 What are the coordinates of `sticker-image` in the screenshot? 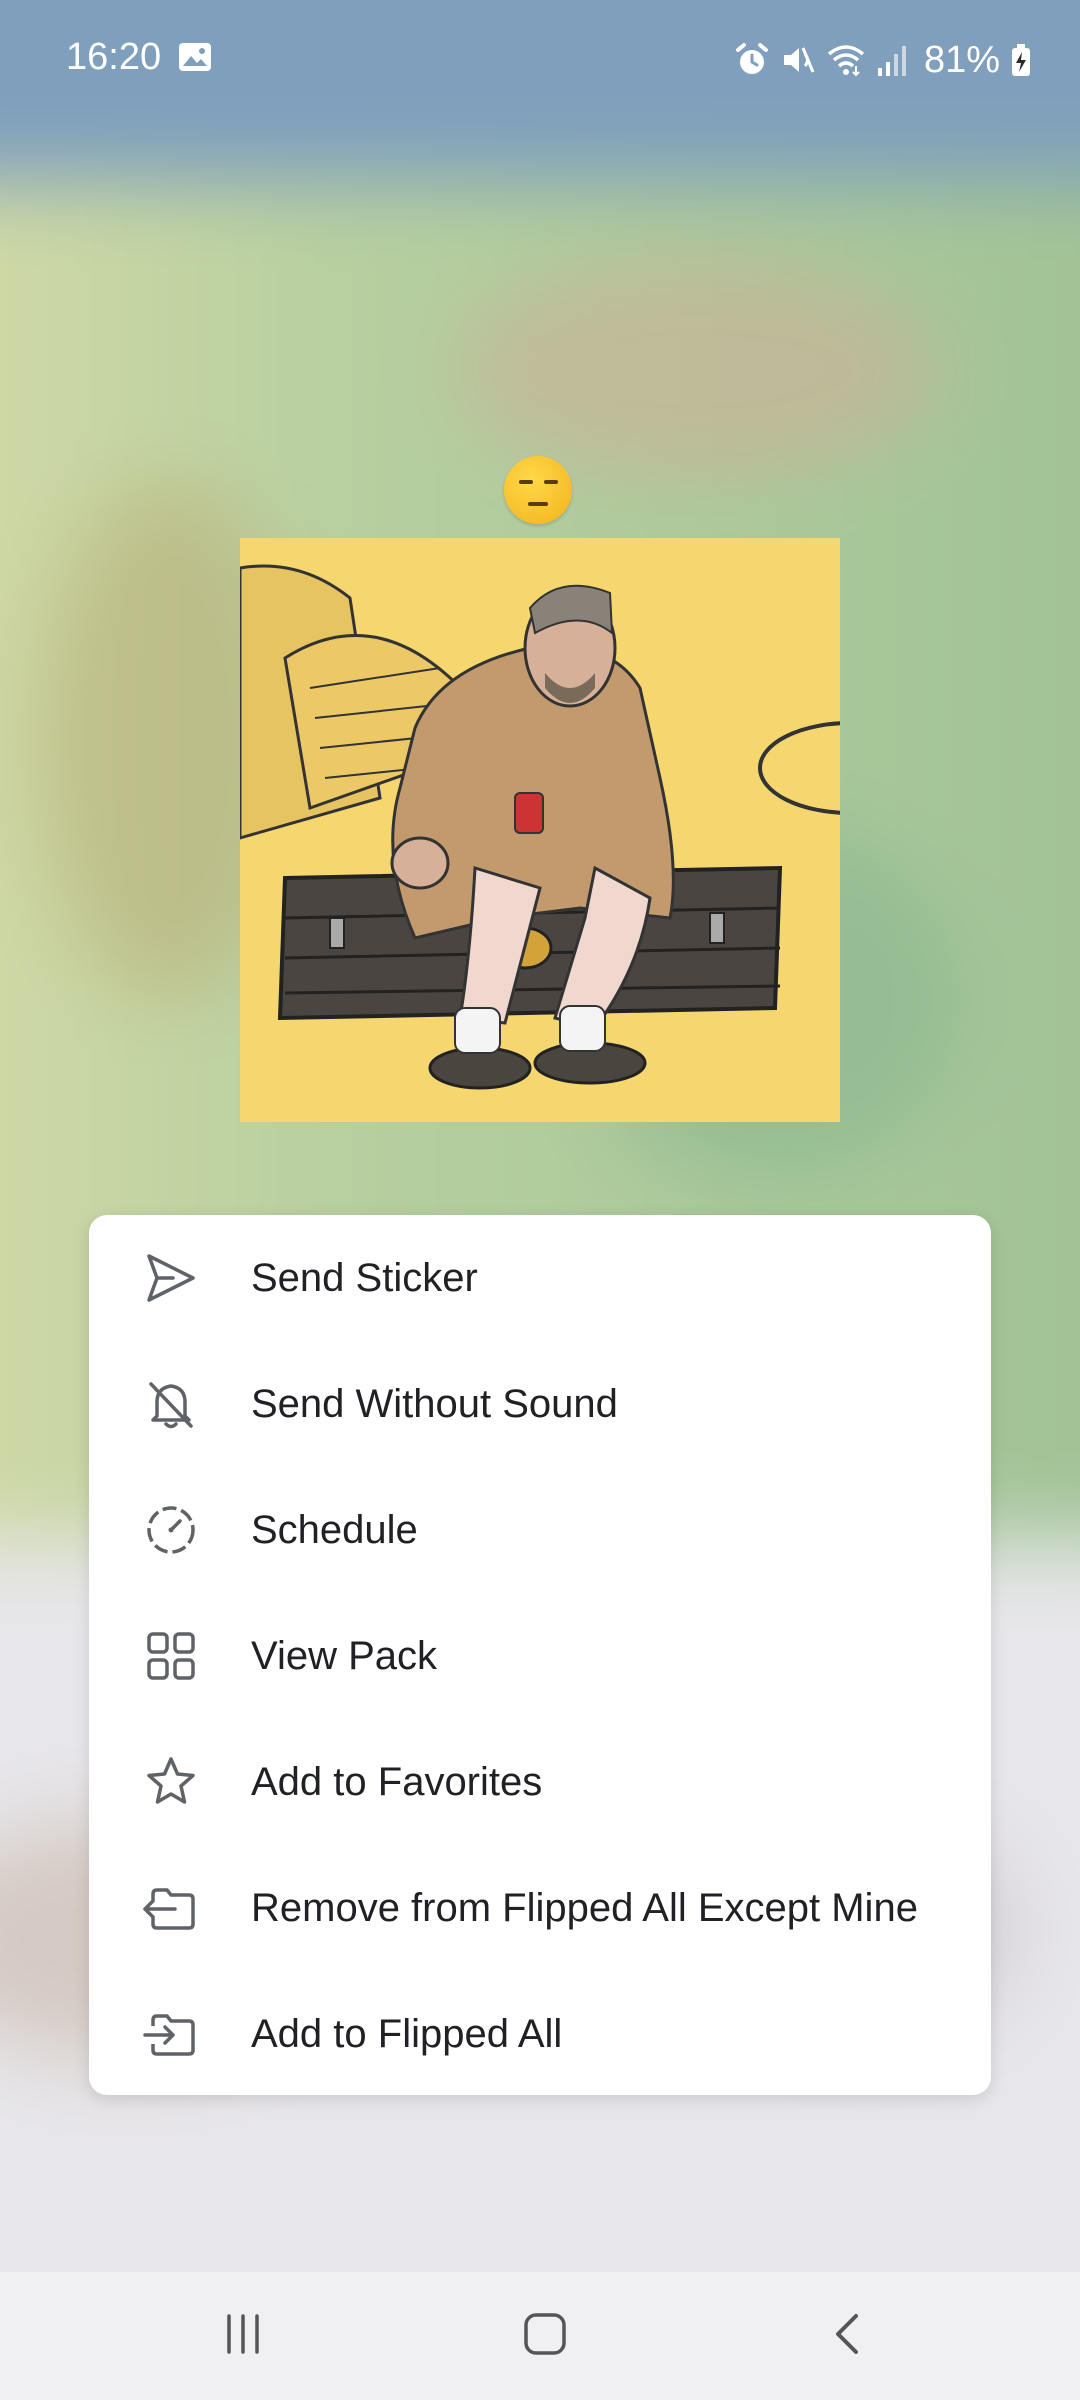 It's located at (540, 830).